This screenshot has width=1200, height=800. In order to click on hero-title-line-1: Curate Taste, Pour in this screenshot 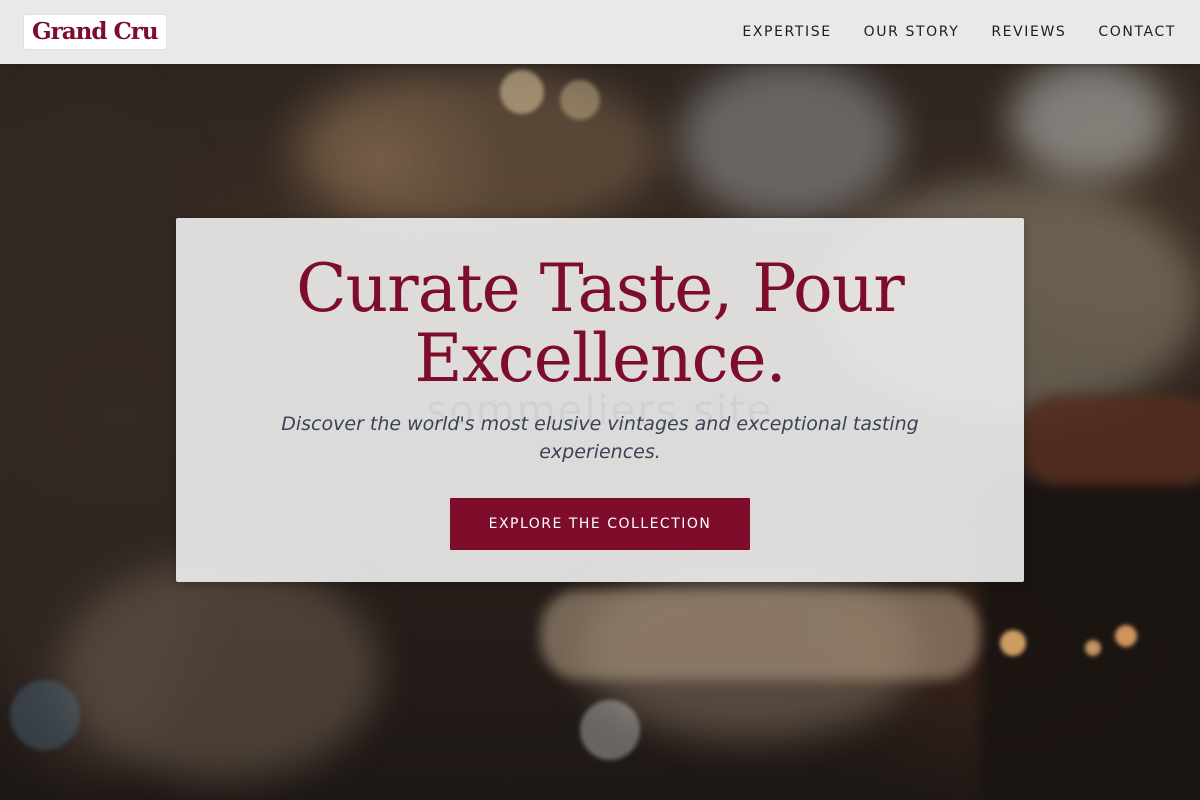, I will do `click(600, 288)`.